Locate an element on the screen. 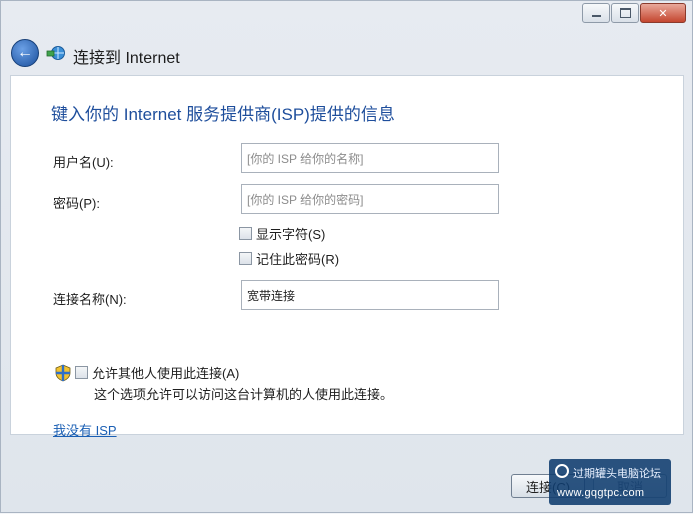 This screenshot has width=693, height=514. allow-others-row: 允许其他人使用此连接(A) is located at coordinates (147, 372).